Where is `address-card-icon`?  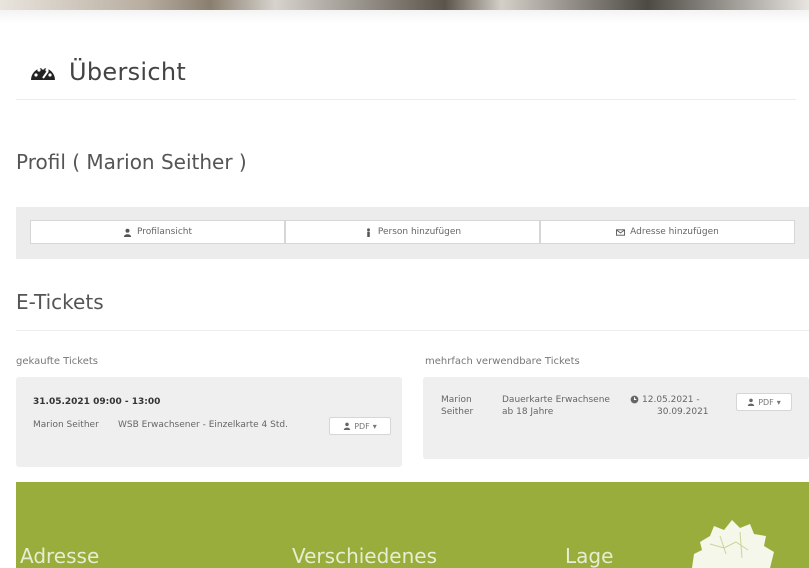 address-card-icon is located at coordinates (621, 232).